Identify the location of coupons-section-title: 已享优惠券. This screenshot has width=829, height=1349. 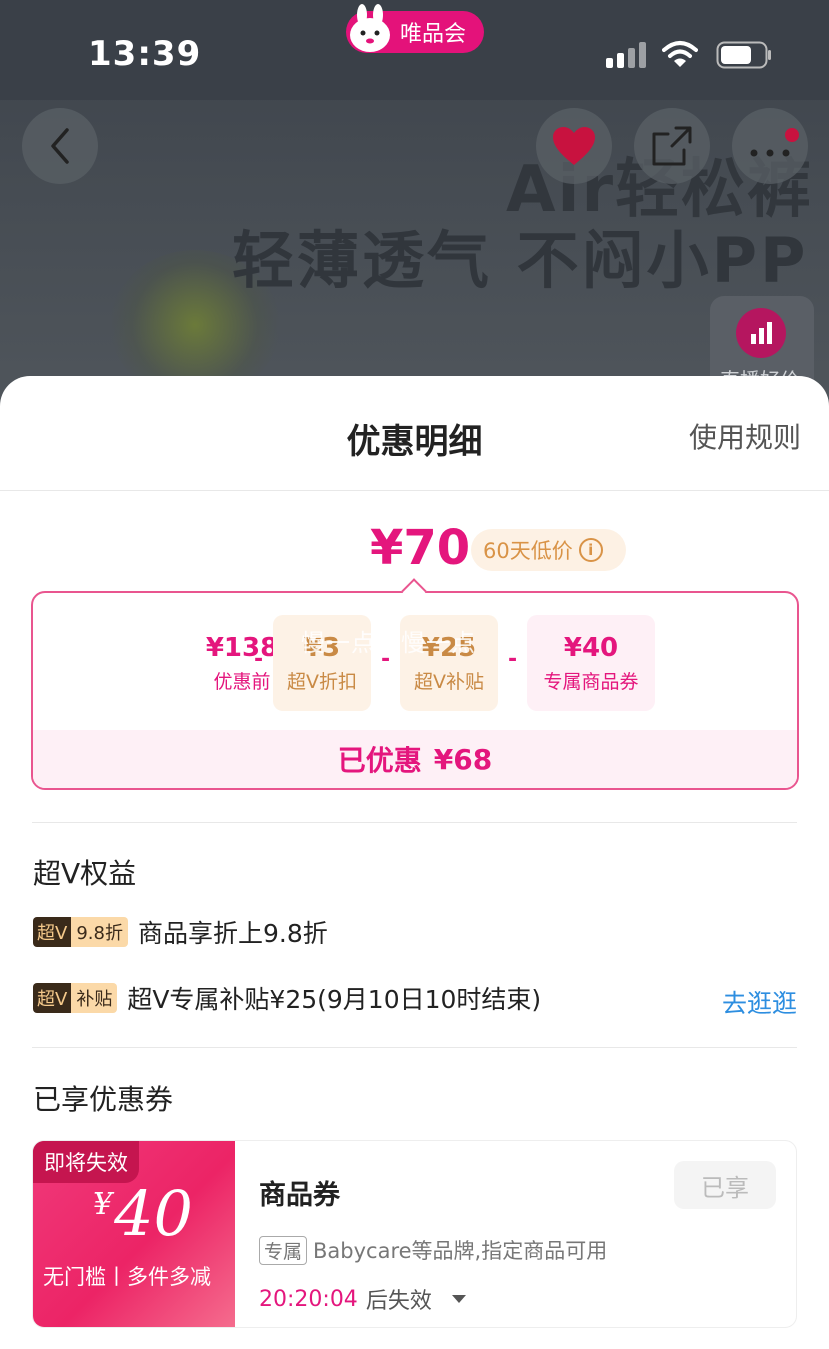
(103, 1099).